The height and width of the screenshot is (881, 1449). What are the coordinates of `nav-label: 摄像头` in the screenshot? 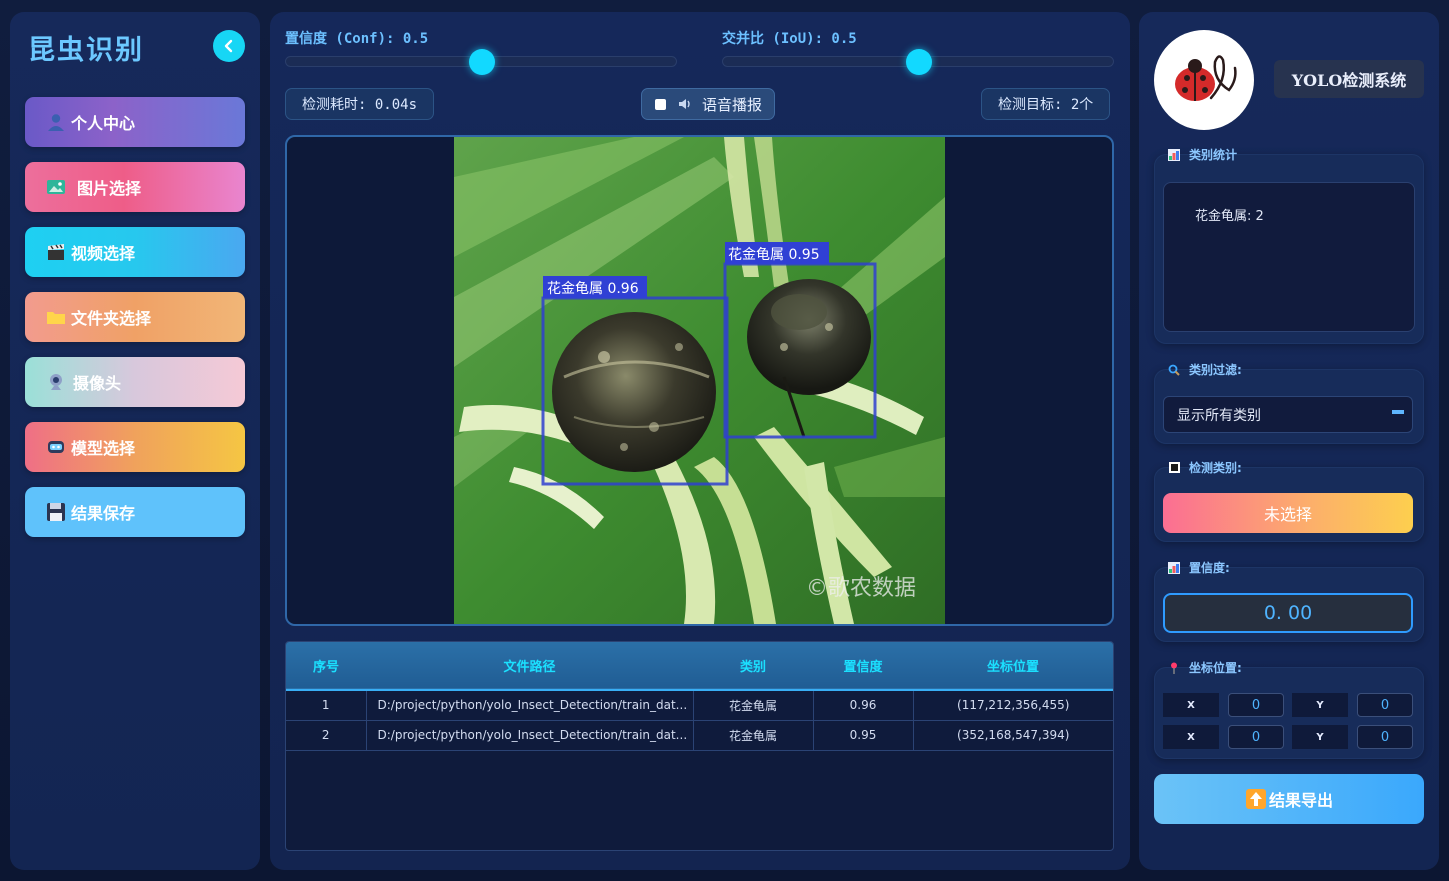 It's located at (97, 383).